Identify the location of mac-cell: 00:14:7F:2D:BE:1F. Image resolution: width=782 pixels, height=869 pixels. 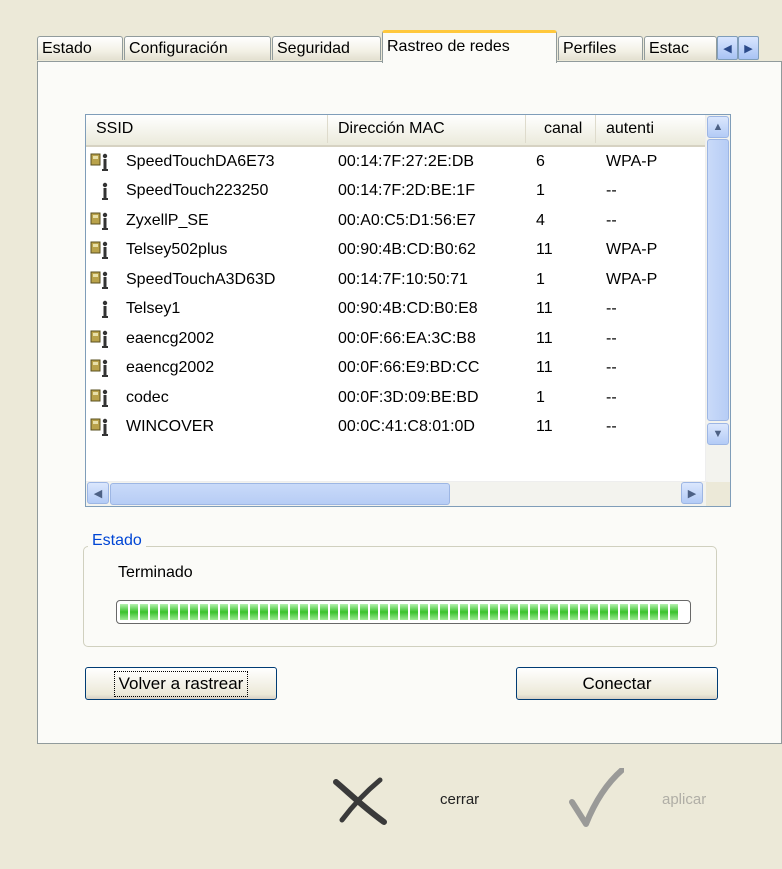
(406, 191).